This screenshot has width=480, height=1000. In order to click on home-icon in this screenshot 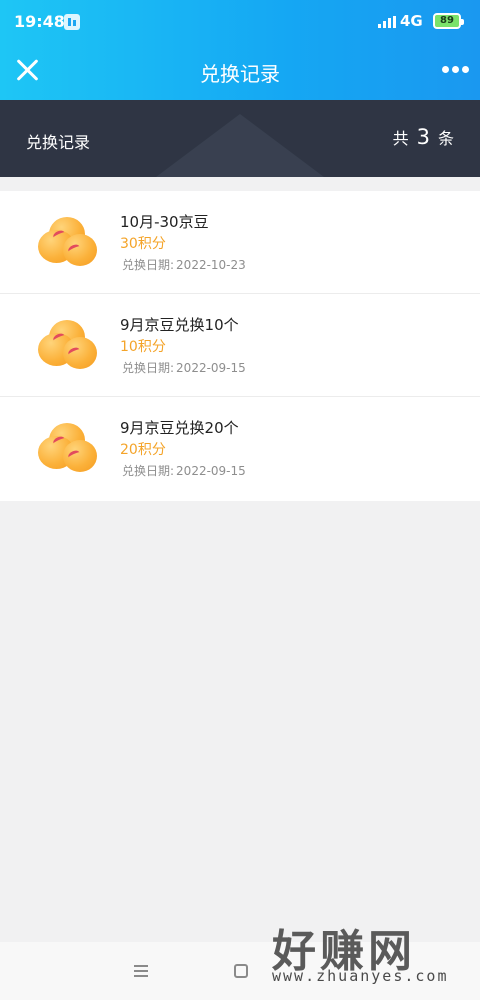, I will do `click(241, 971)`.